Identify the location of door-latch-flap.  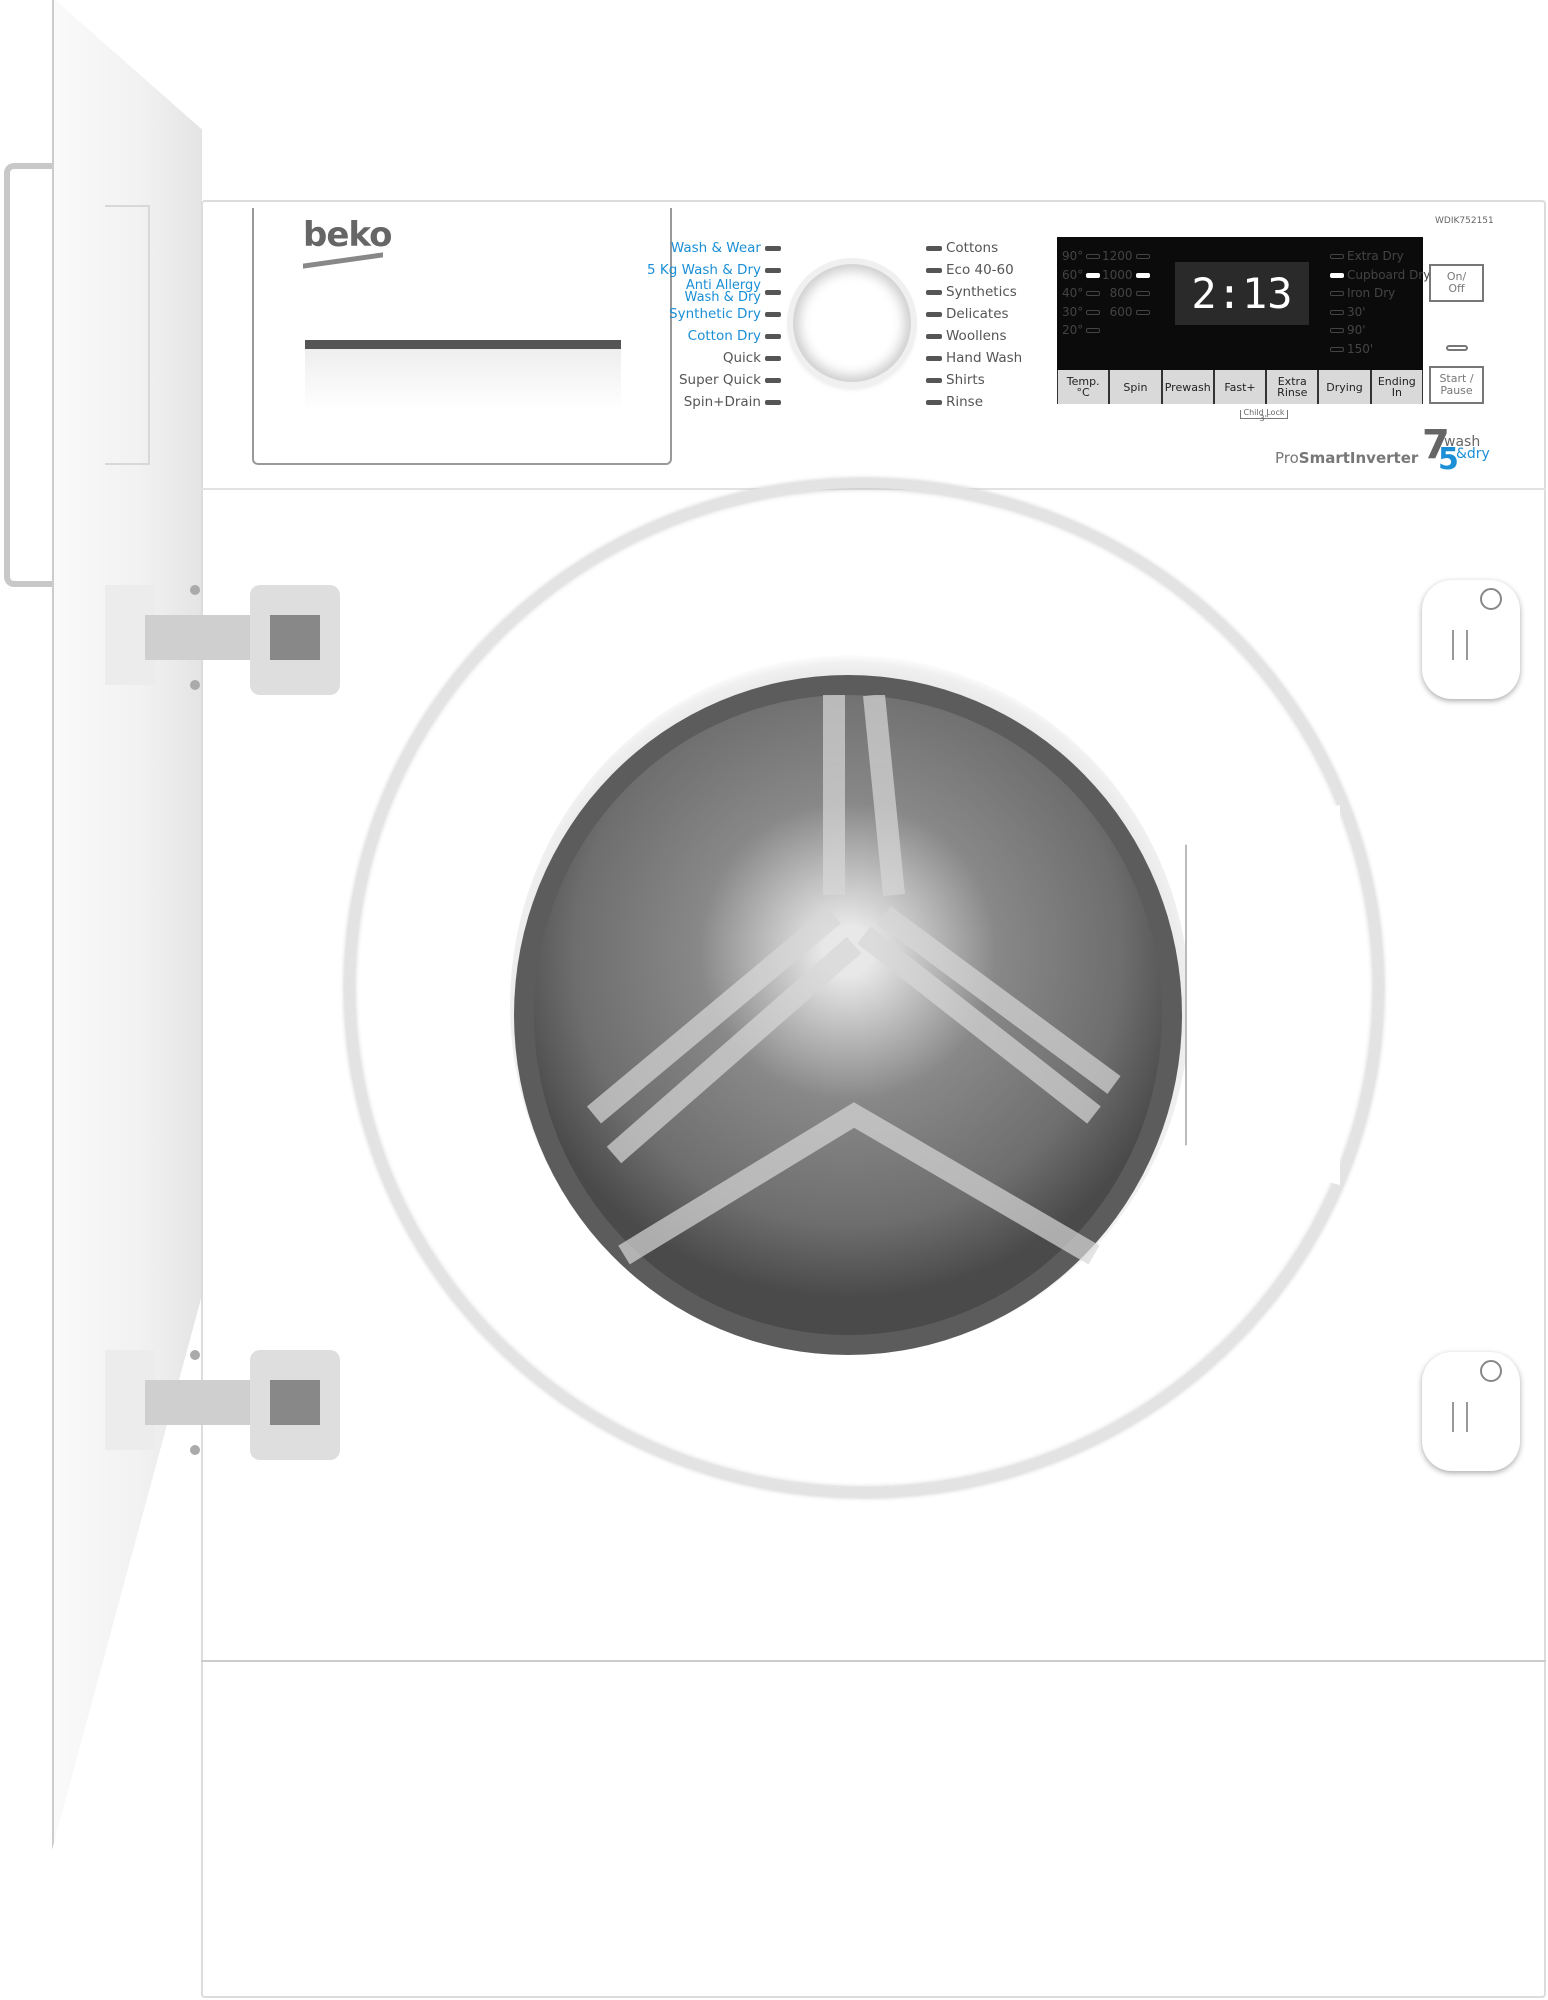
(1262, 995).